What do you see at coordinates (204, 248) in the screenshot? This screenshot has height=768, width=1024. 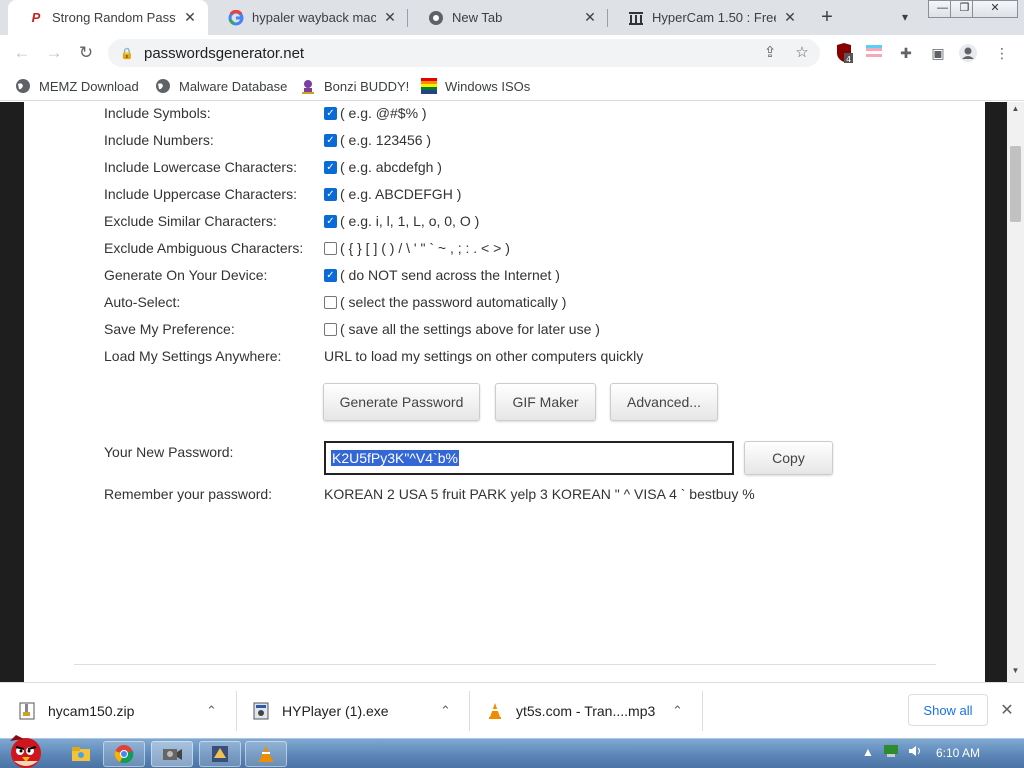 I see `option-label: Exclude Ambiguous Characters:` at bounding box center [204, 248].